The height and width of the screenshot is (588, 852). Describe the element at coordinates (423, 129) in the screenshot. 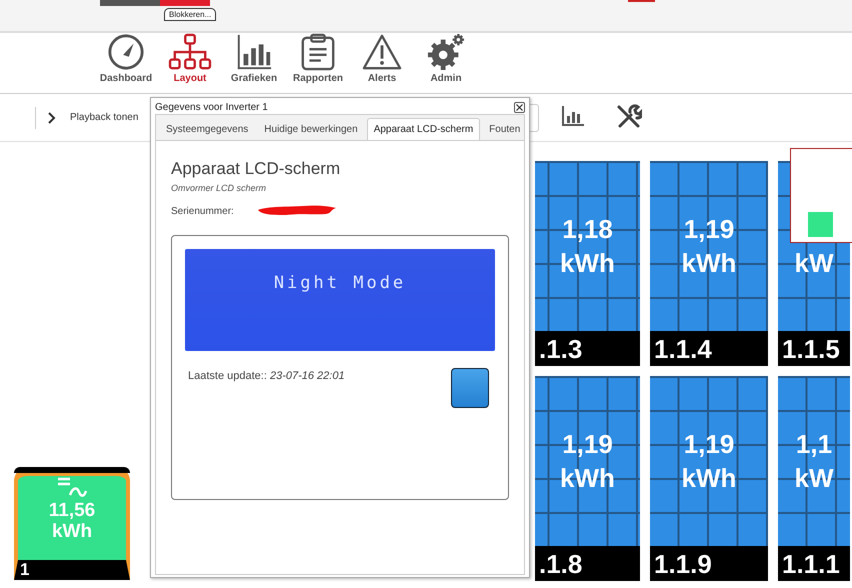

I see `tab: Apparaat LCD-scherm` at that location.